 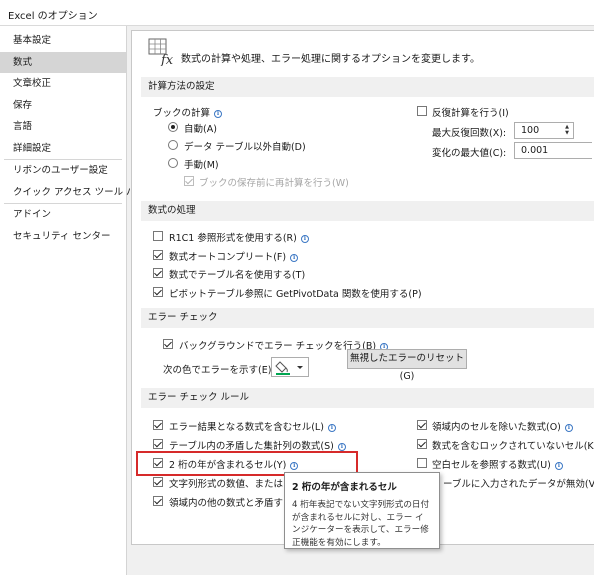 I want to click on rule-omits-cells-label: 領域内のセルを除いた数式(O) i, so click(x=502, y=426).